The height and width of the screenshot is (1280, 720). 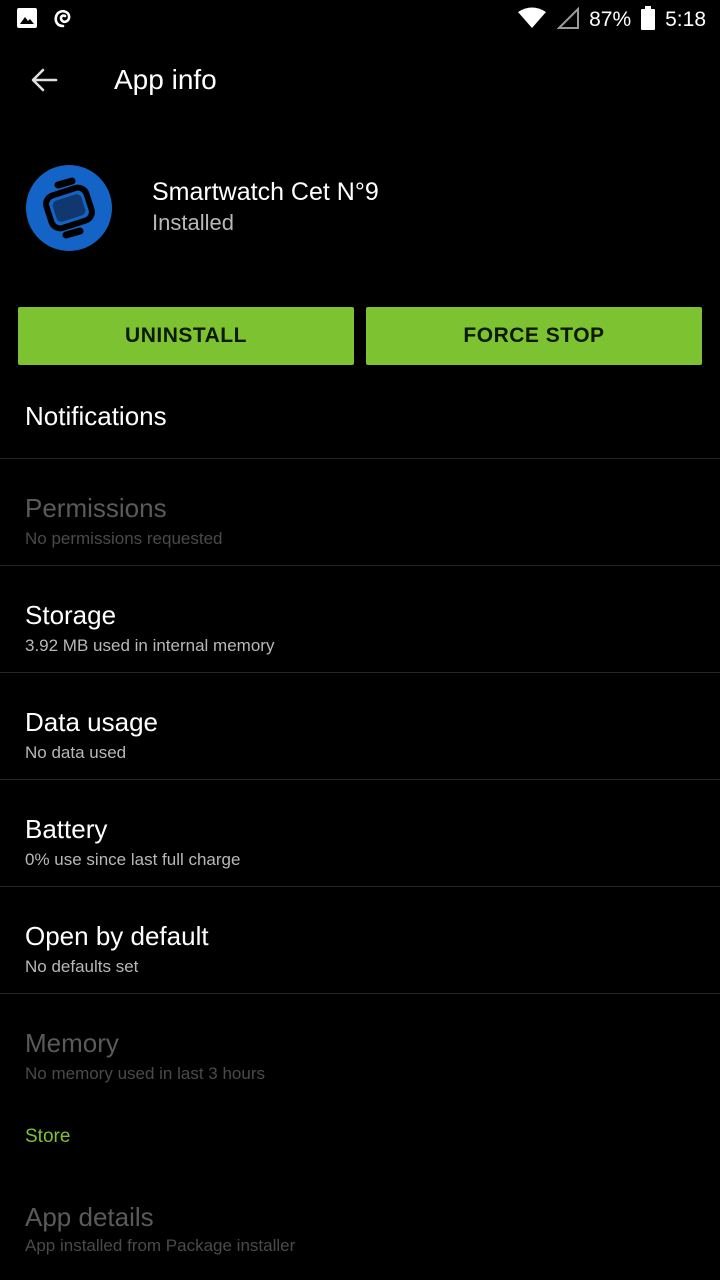 What do you see at coordinates (165, 79) in the screenshot?
I see `page-title: App info` at bounding box center [165, 79].